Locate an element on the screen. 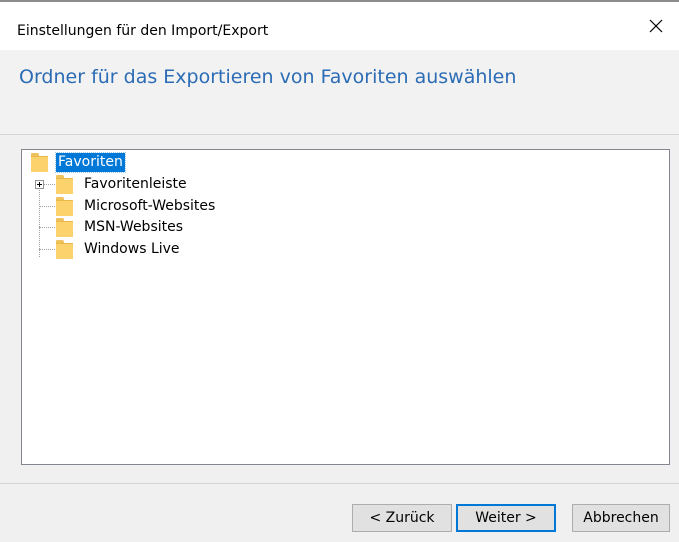 This screenshot has width=679, height=542. tree-connector-vertical is located at coordinates (39, 218).